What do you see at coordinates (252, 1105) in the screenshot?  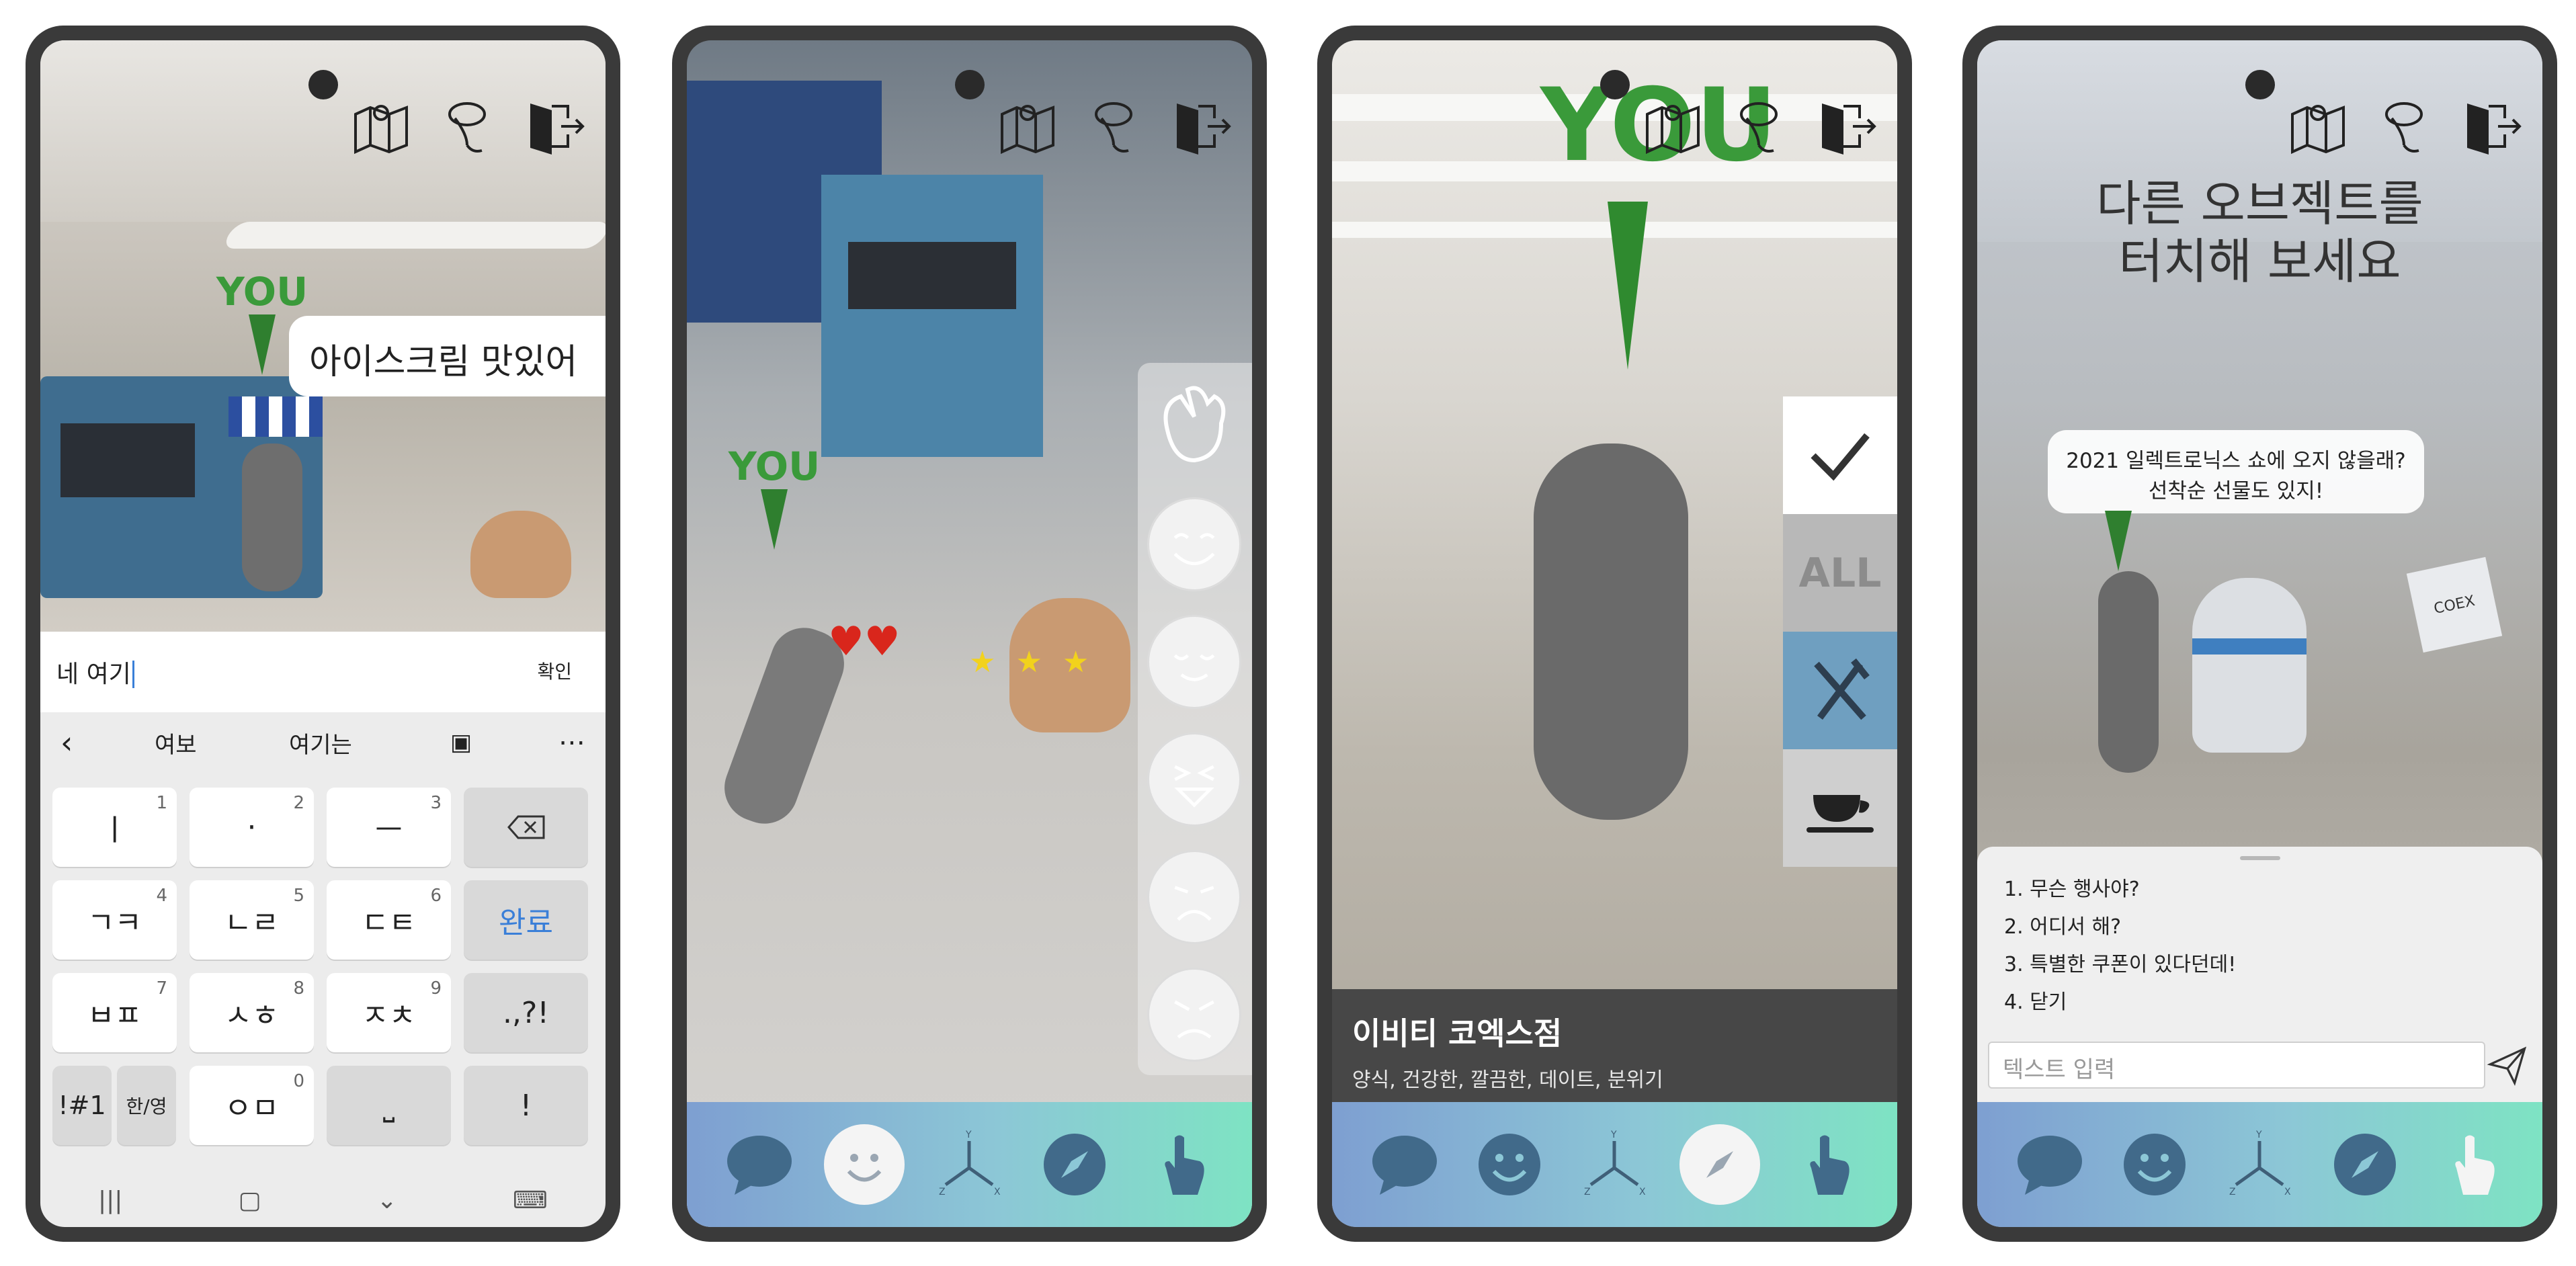 I see `key-0: ㅇㅁ 0` at bounding box center [252, 1105].